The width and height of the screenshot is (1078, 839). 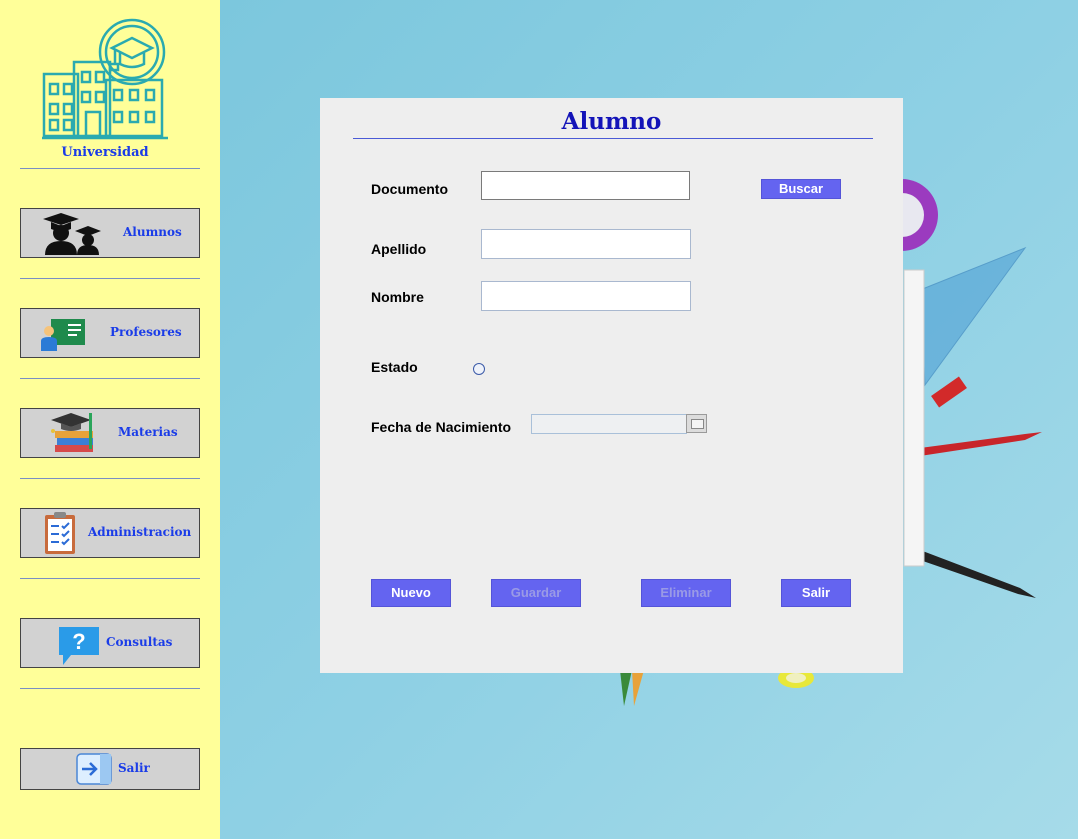 I want to click on exit-arrow-icon, so click(x=95, y=769).